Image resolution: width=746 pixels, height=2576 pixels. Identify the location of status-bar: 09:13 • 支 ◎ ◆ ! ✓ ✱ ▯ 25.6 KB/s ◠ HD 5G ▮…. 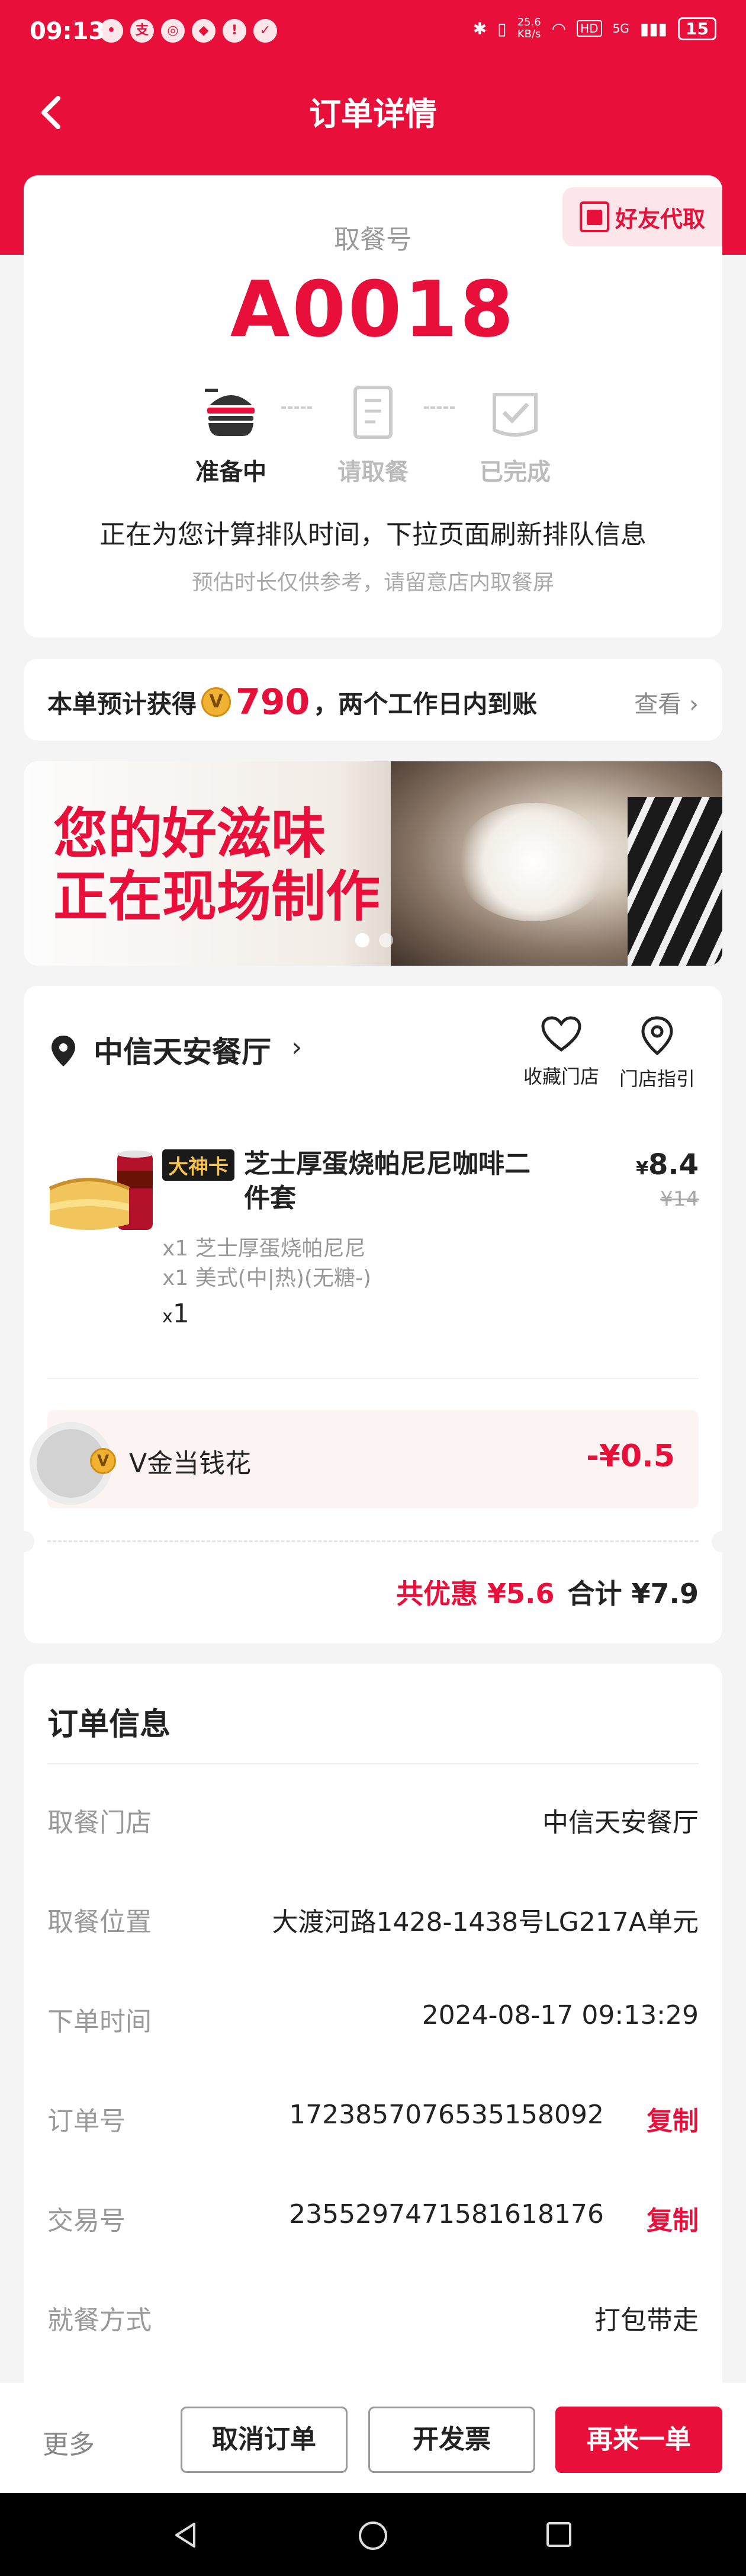
(373, 35).